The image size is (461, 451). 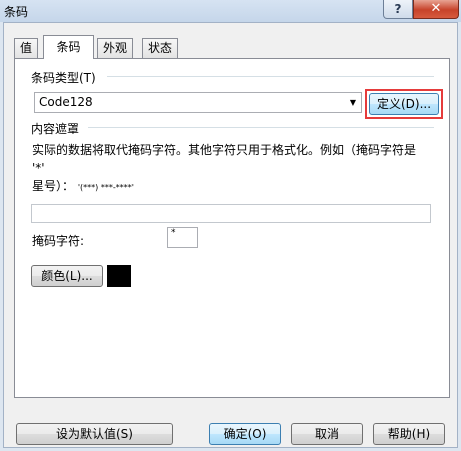 What do you see at coordinates (105, 187) in the screenshot?
I see `mask-description-sample: '(***) ***-****'` at bounding box center [105, 187].